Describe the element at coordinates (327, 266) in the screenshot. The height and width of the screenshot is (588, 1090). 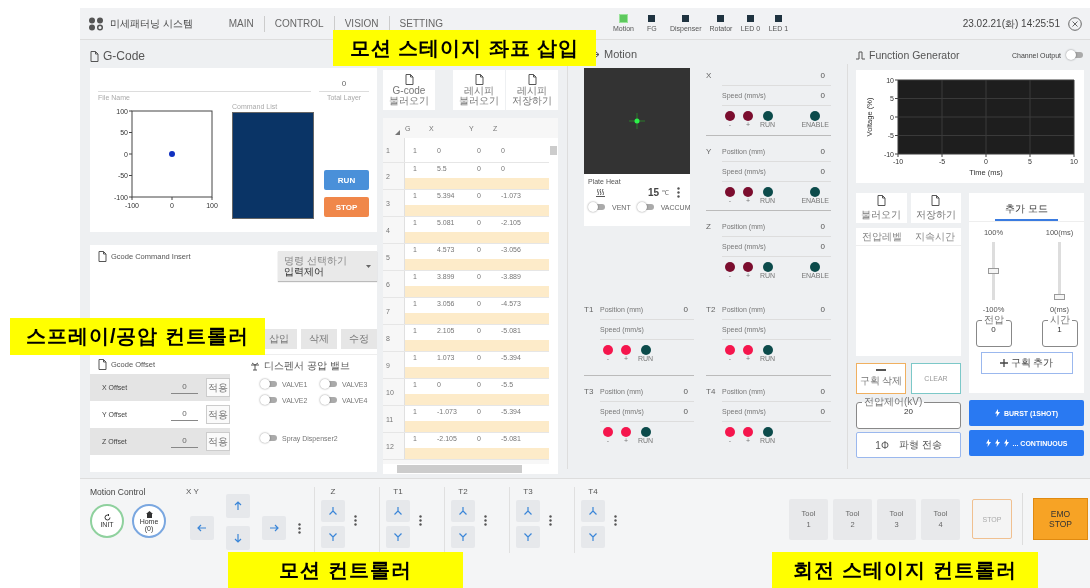
I see `command-dropdown: 명령 선택하기 입력제어` at that location.